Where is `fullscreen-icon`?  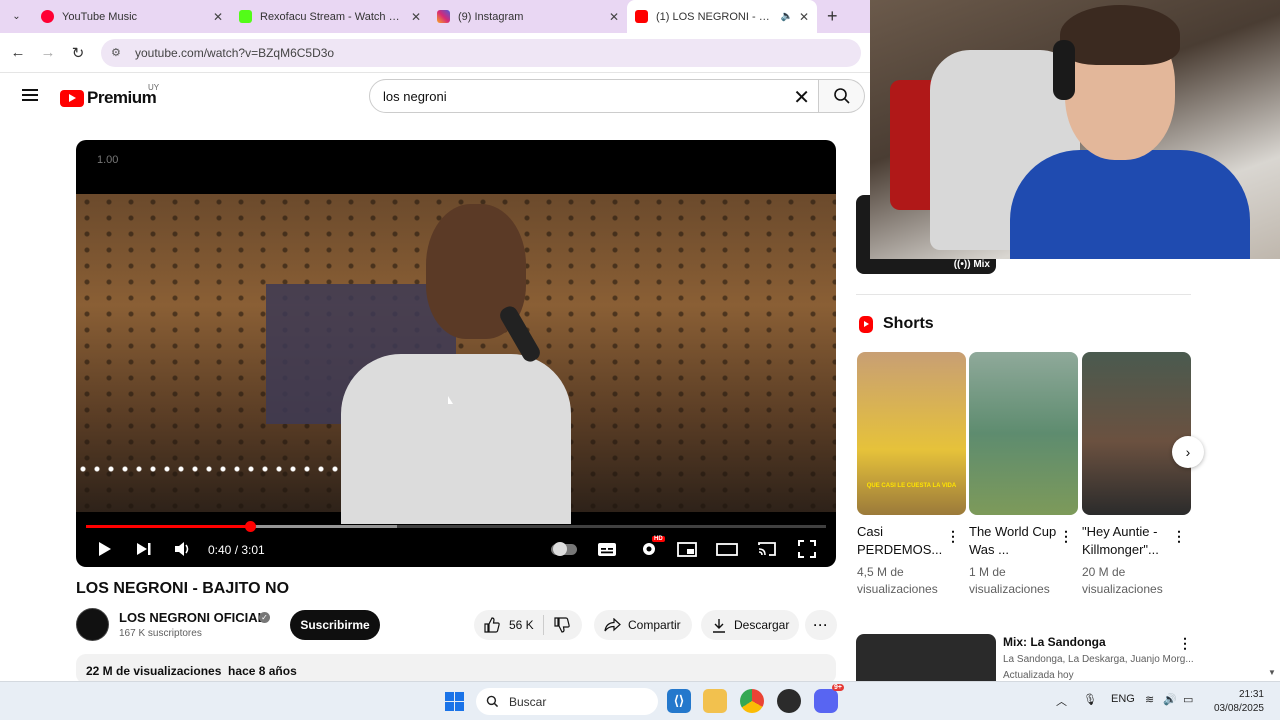 fullscreen-icon is located at coordinates (807, 549).